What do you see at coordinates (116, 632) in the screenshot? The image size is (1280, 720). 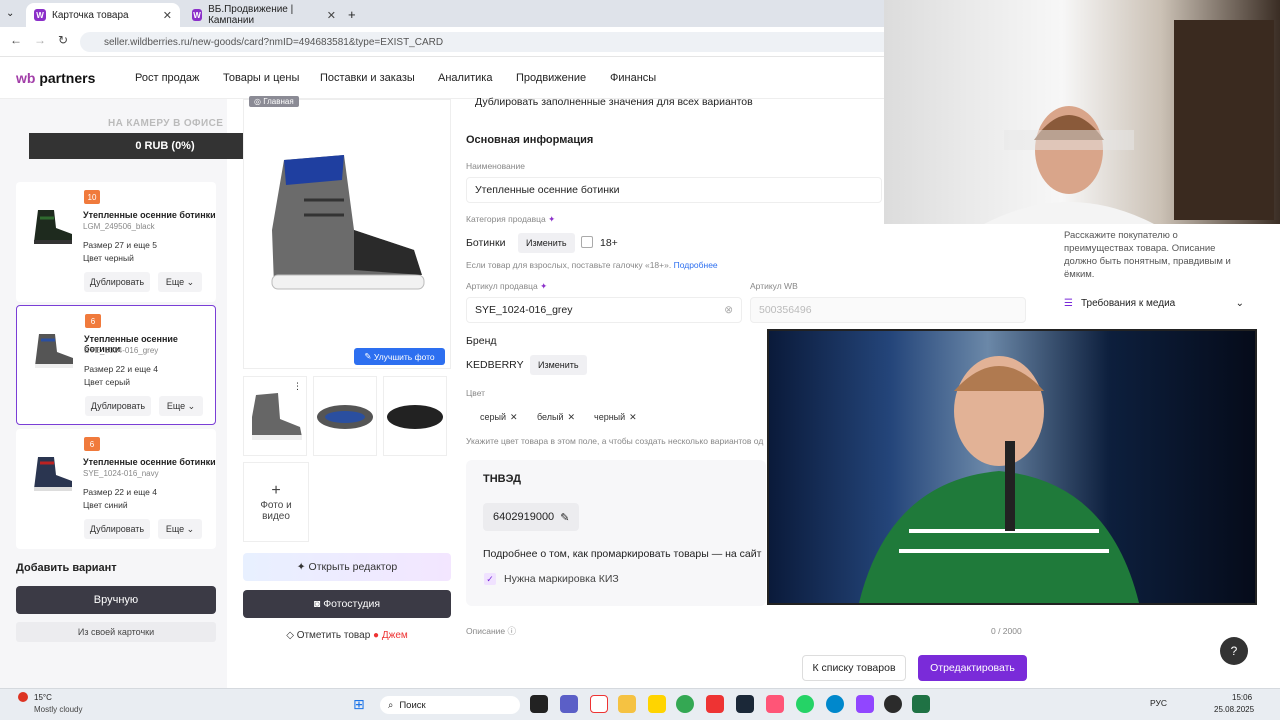 I see `from-card-button: Из своей карточки` at bounding box center [116, 632].